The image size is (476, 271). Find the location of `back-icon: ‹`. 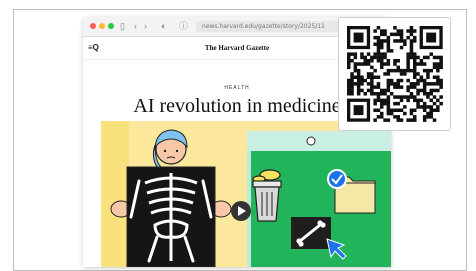

back-icon: ‹ is located at coordinates (135, 26).